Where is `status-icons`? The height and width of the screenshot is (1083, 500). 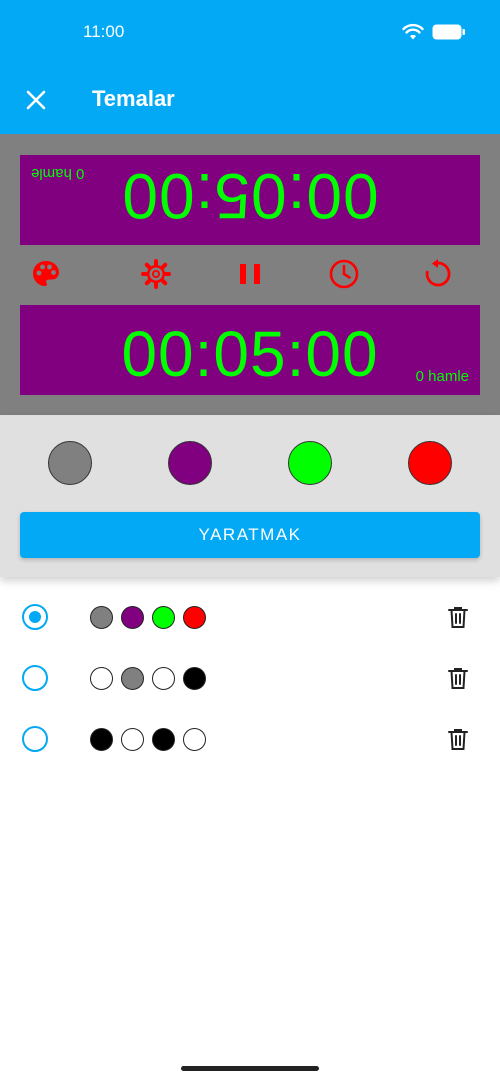 status-icons is located at coordinates (434, 32).